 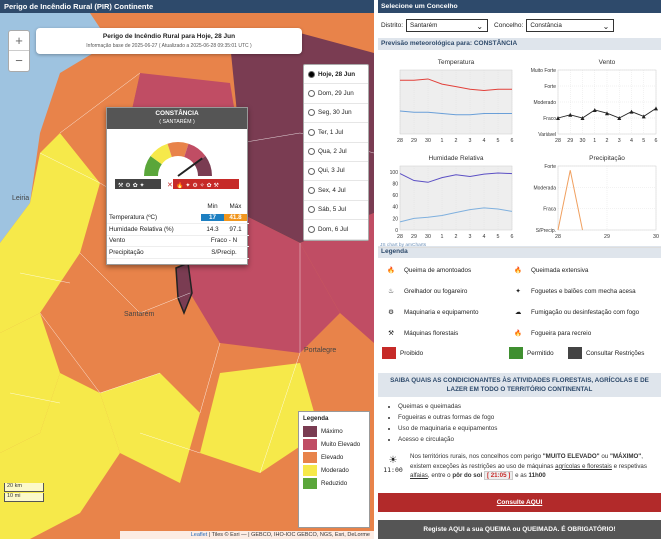 What do you see at coordinates (336, 152) in the screenshot?
I see `day-option: Qua, 2 Jul` at bounding box center [336, 152].